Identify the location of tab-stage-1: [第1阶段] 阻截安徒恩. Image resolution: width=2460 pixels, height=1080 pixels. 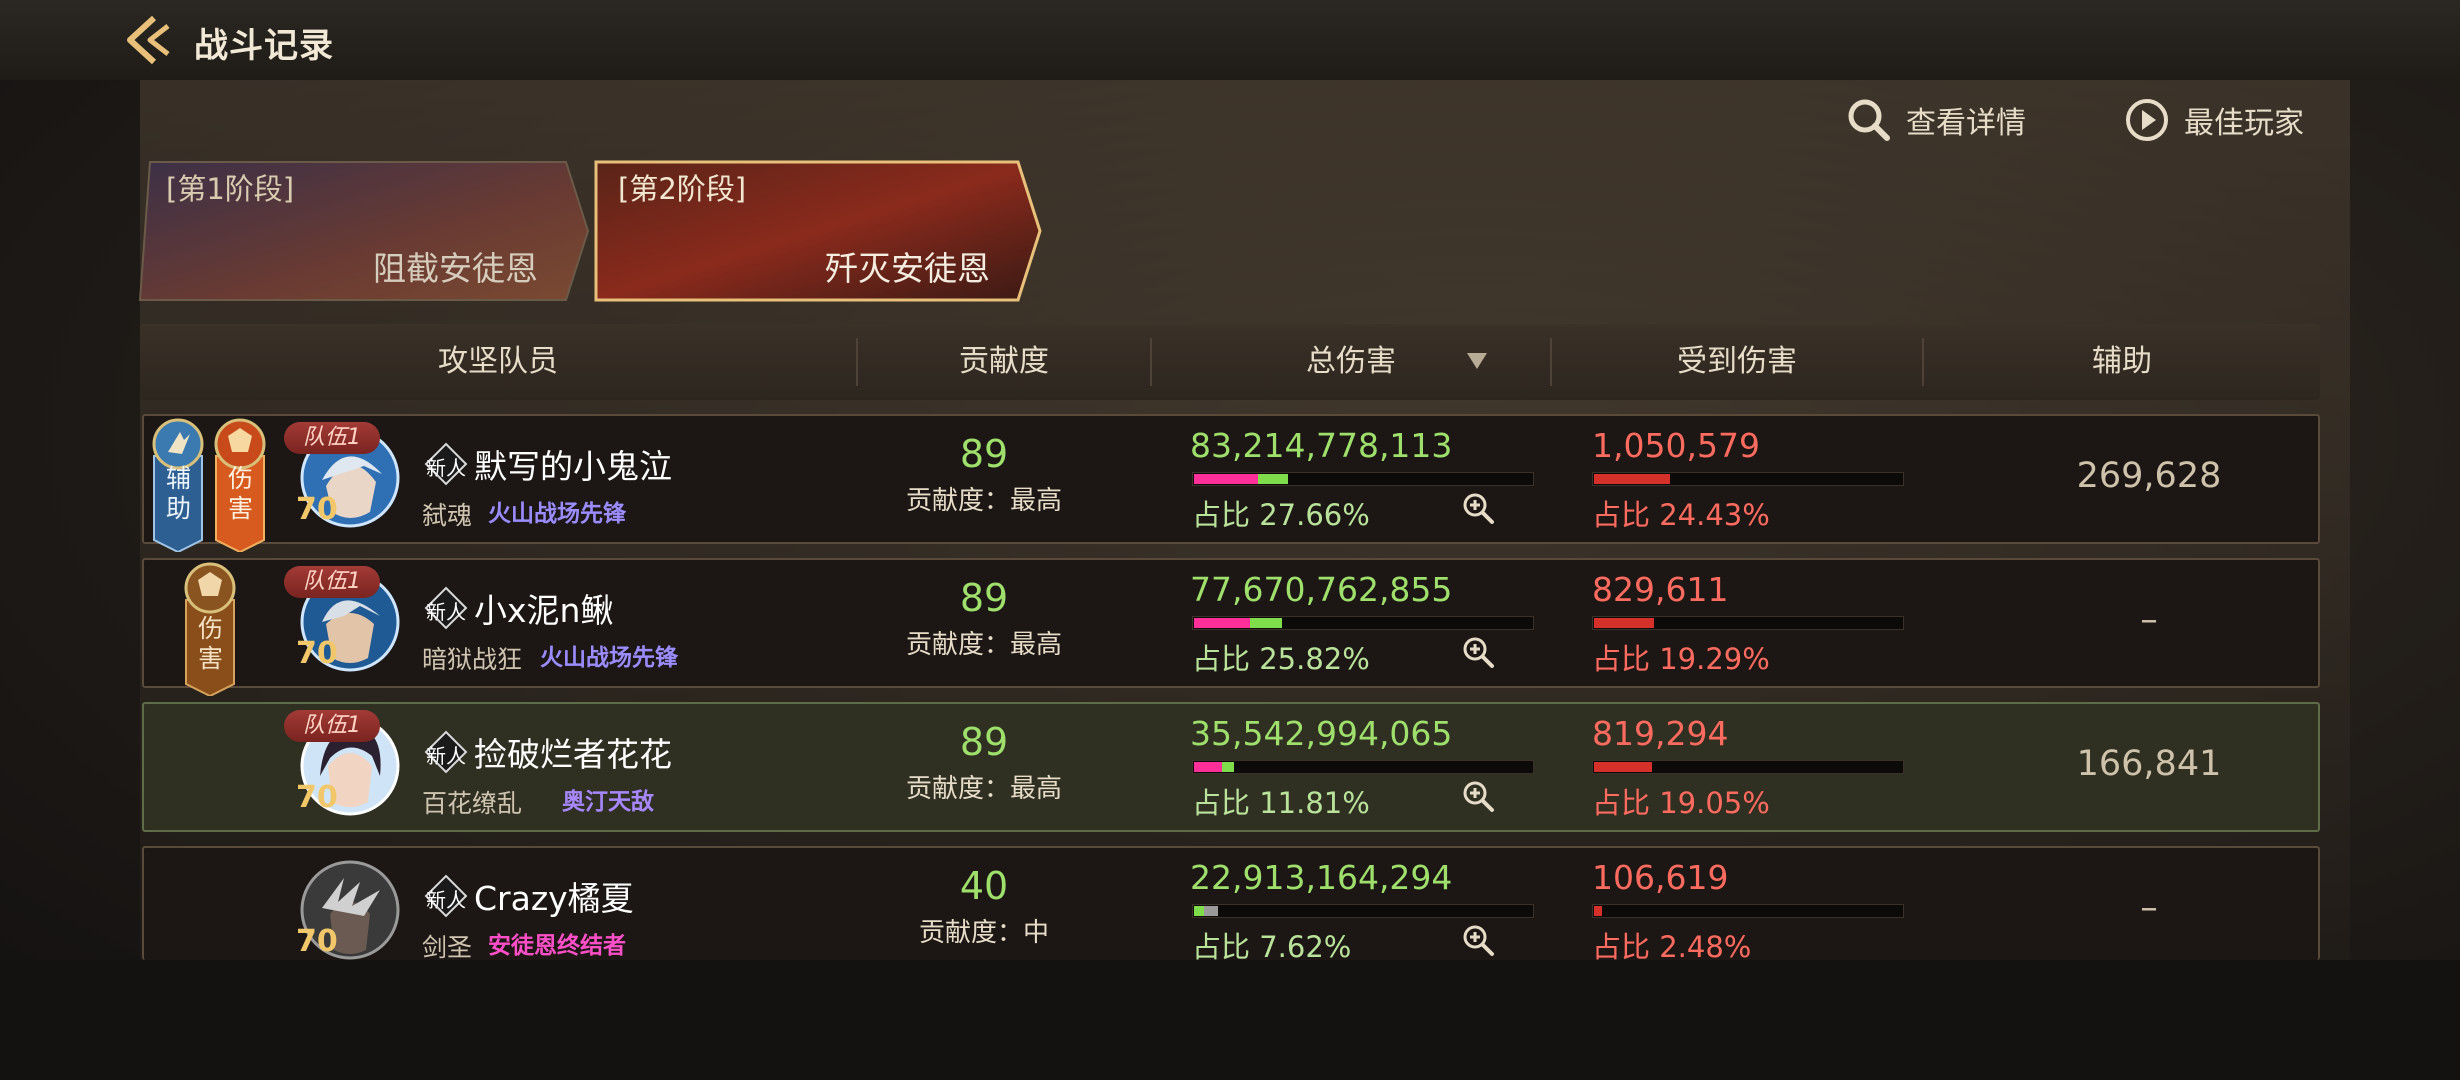
(366, 231).